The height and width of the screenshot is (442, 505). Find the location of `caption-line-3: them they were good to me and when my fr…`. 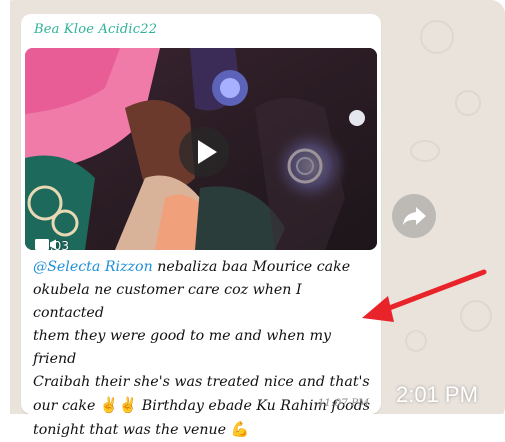

caption-line-3: them they were good to me and when my fr… is located at coordinates (182, 347).